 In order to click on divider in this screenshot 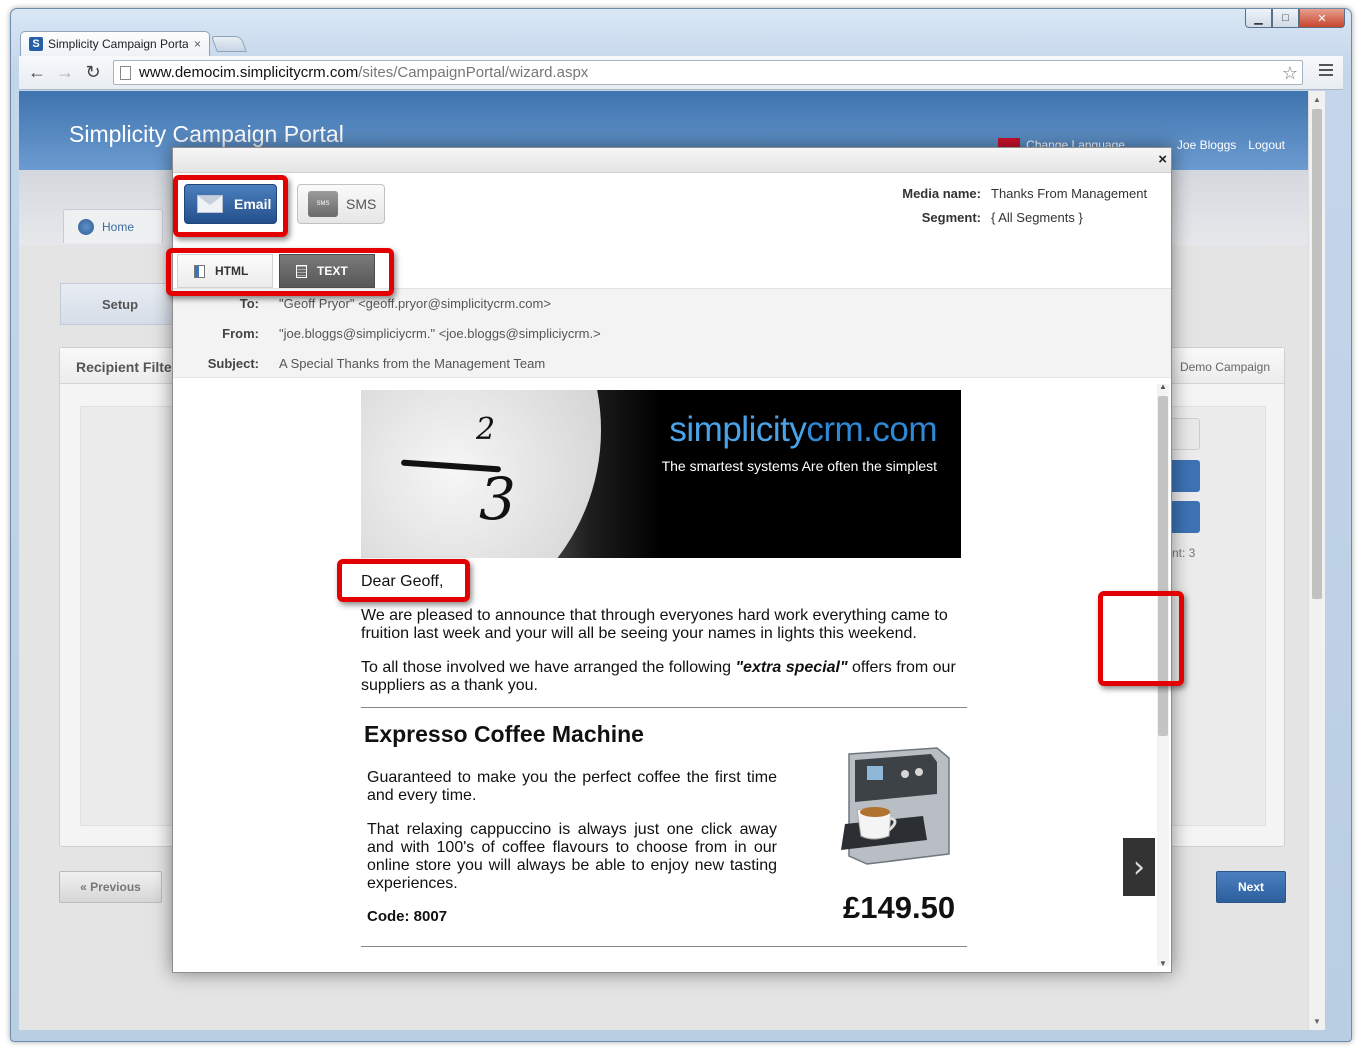, I will do `click(664, 707)`.